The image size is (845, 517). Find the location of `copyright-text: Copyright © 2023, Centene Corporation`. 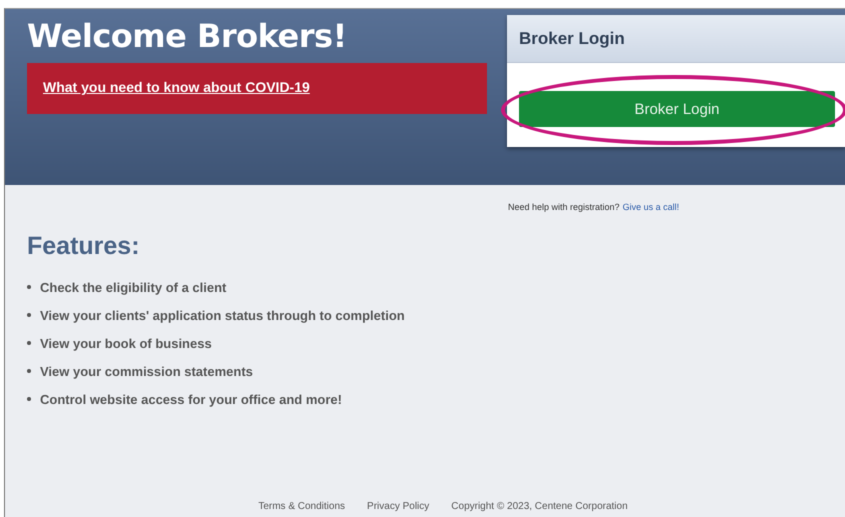

copyright-text: Copyright © 2023, Centene Corporation is located at coordinates (539, 506).